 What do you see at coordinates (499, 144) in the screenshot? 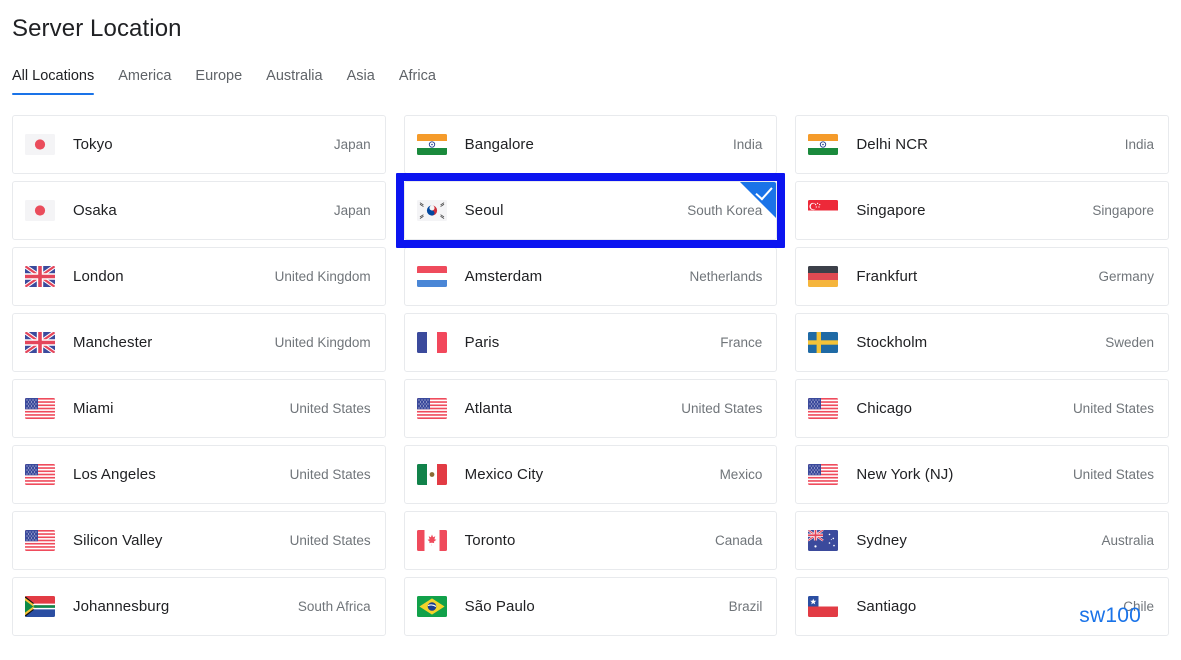
I see `location-city-label: Bangalore` at bounding box center [499, 144].